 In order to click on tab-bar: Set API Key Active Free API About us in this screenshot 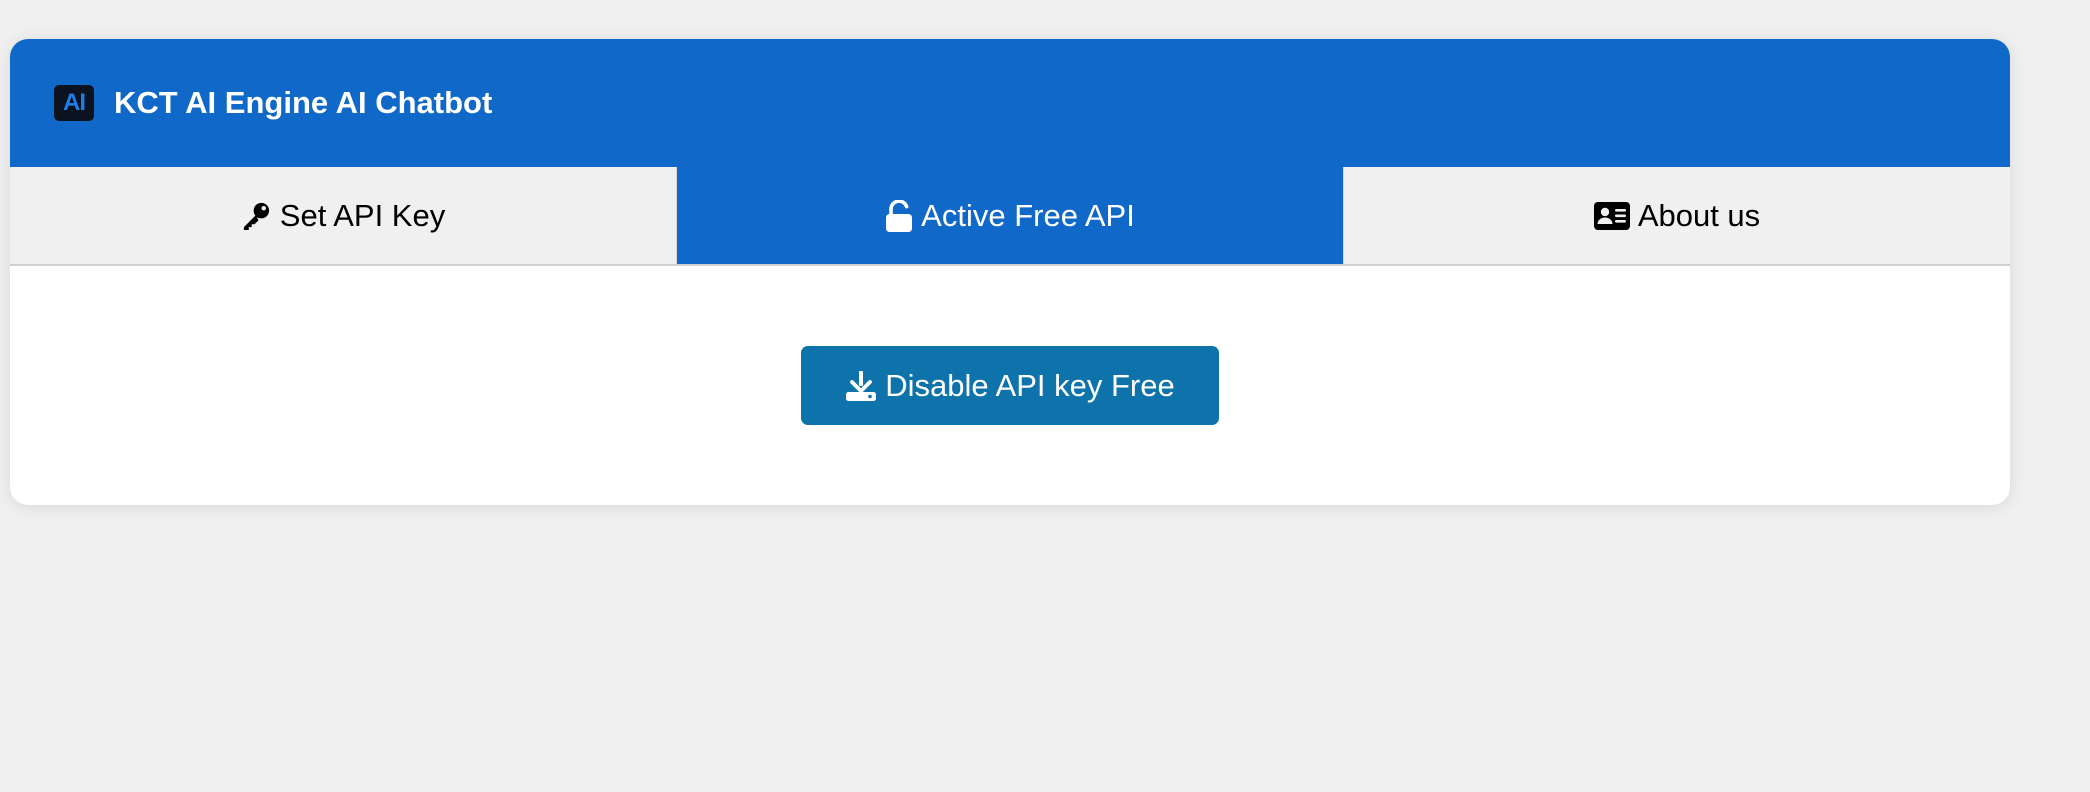, I will do `click(1010, 216)`.